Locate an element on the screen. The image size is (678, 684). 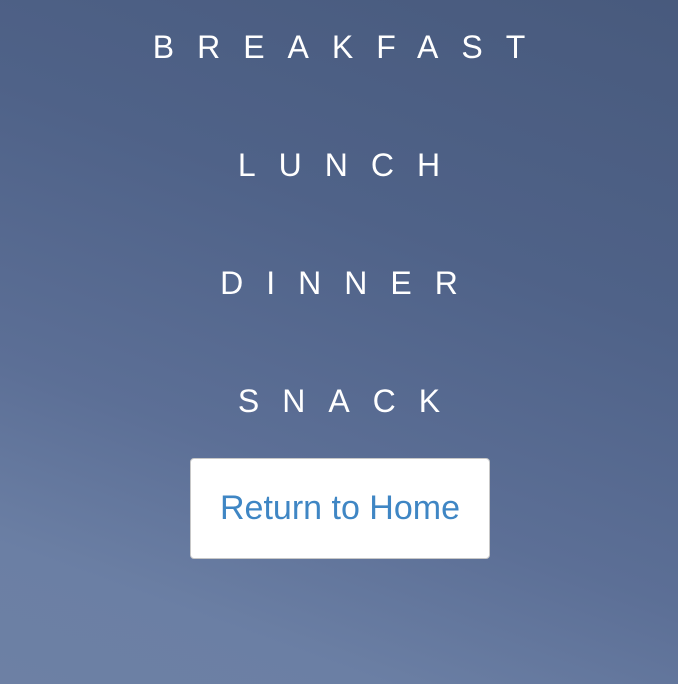
return-to-home-button: Return to Home is located at coordinates (340, 508).